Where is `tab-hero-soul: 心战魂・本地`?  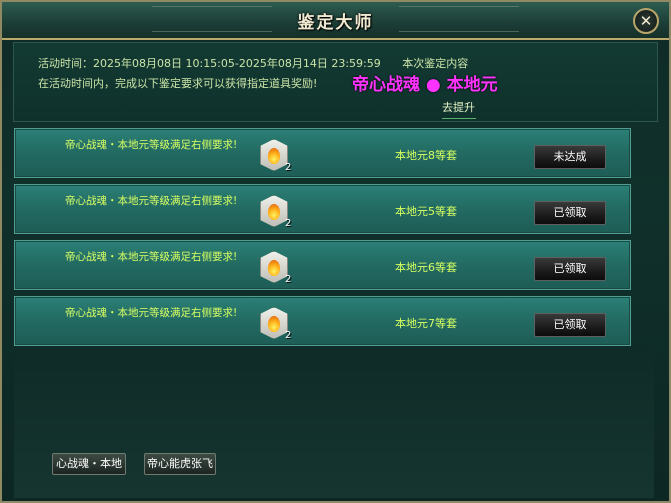
tab-hero-soul: 心战魂・本地 is located at coordinates (89, 464).